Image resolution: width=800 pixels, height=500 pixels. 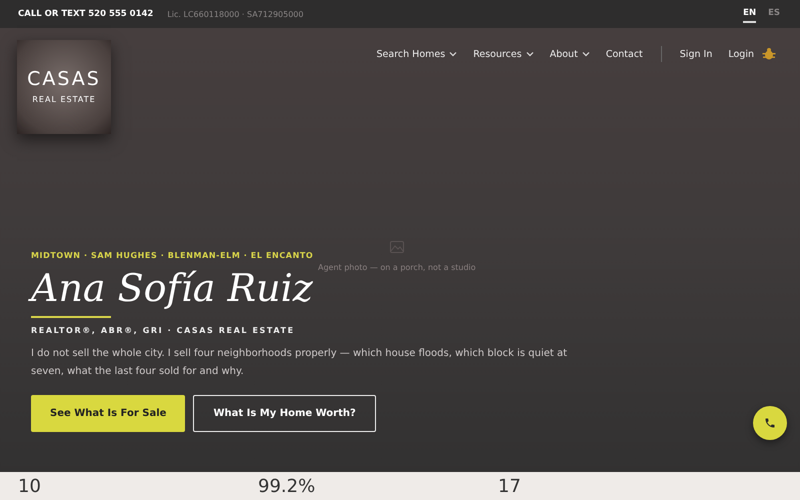 I want to click on language-option: EN, so click(x=749, y=14).